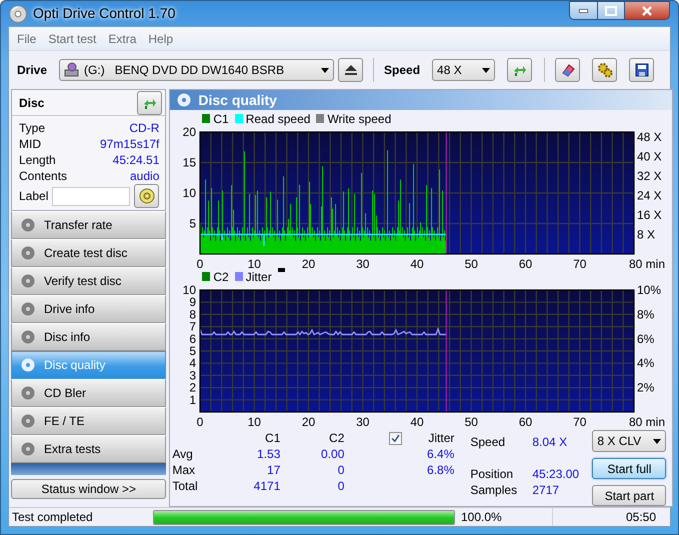  Describe the element at coordinates (646, 363) in the screenshot. I see `axis-label: 4%` at that location.